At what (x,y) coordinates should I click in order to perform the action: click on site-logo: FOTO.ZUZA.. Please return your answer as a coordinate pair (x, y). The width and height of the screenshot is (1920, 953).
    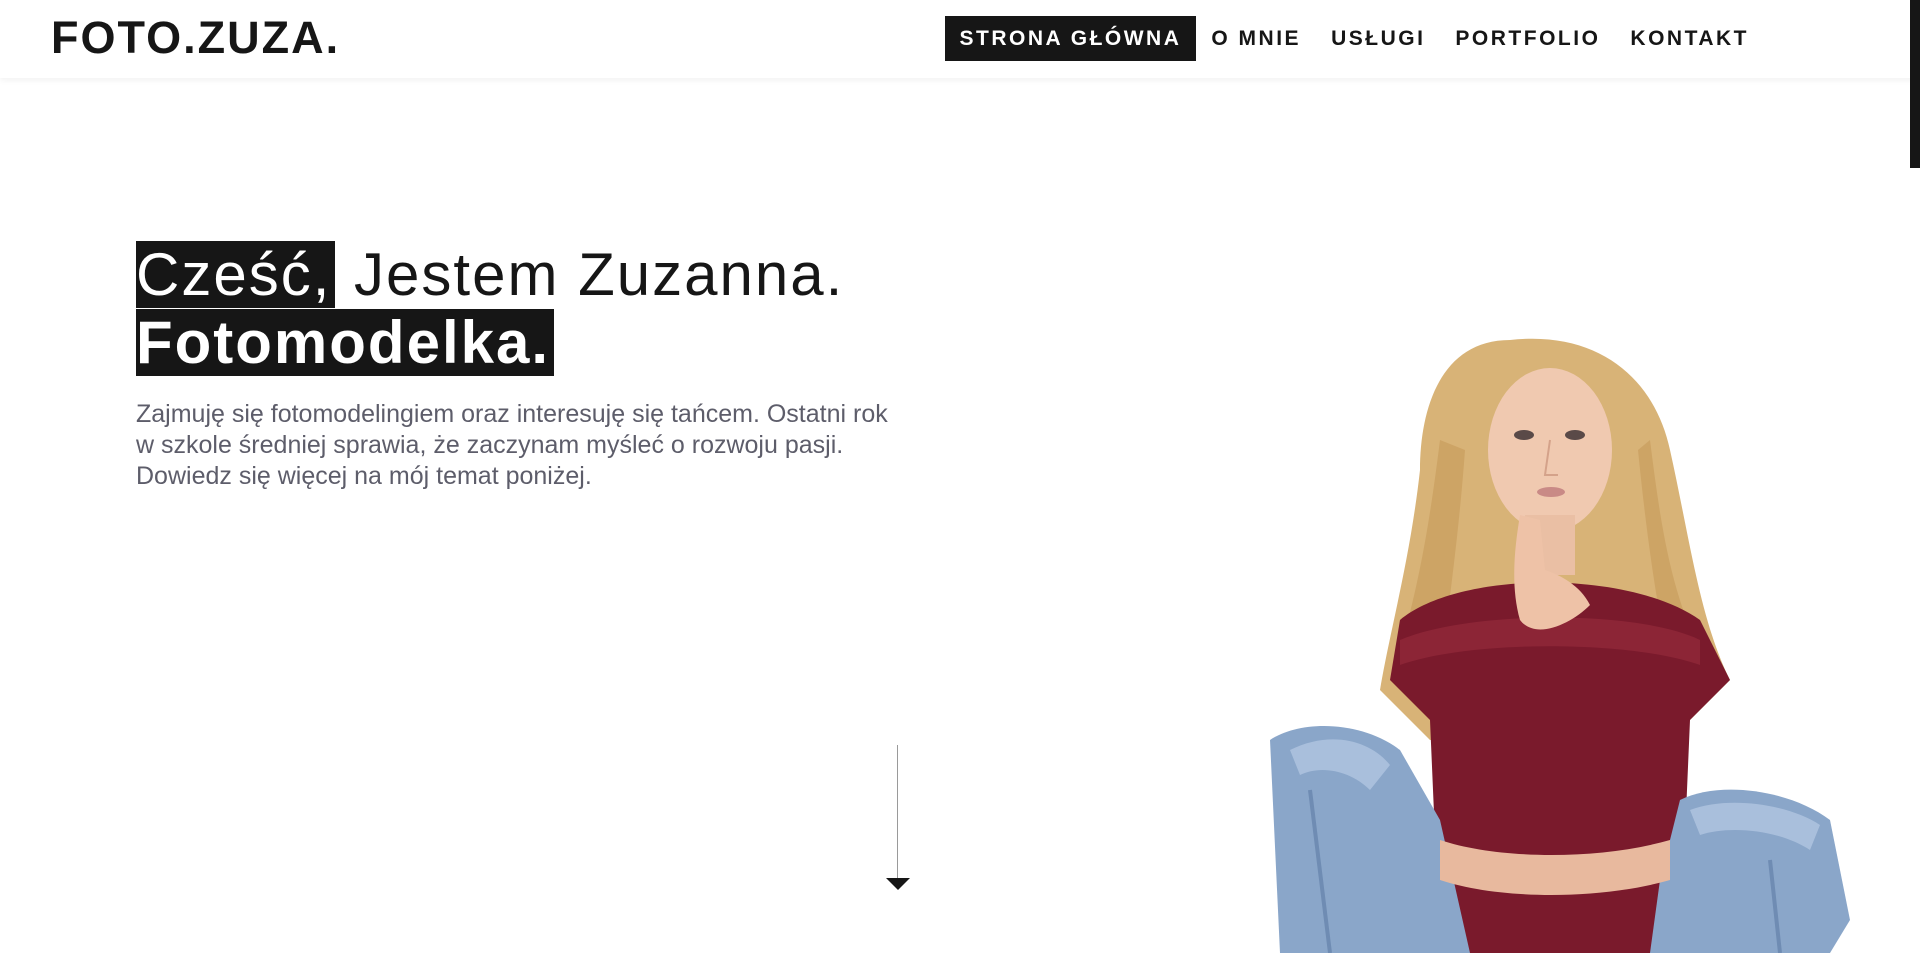
    Looking at the image, I should click on (195, 38).